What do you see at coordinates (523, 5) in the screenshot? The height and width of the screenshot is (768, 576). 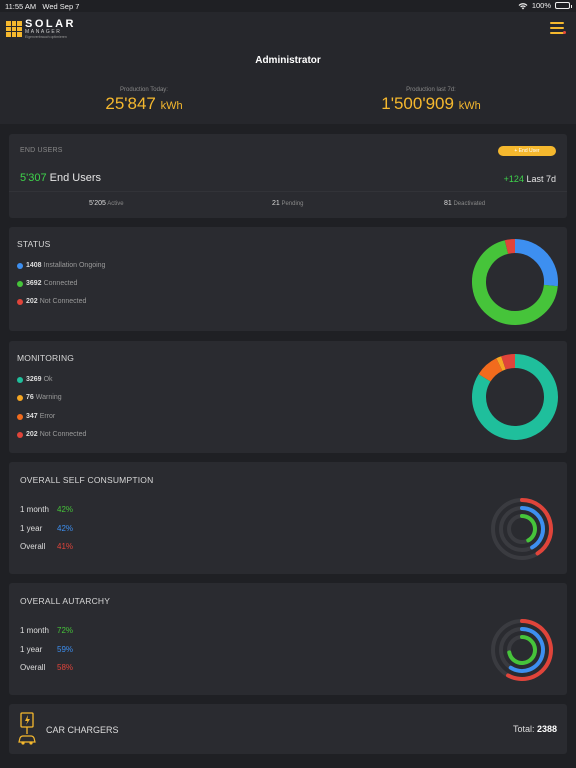 I see `wifi-icon` at bounding box center [523, 5].